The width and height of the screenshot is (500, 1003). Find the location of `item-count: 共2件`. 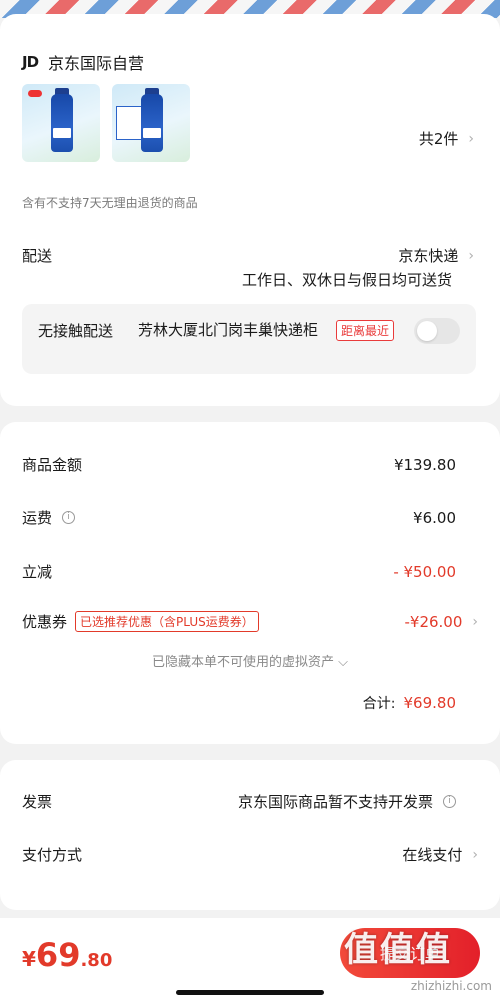

item-count: 共2件 is located at coordinates (438, 139).